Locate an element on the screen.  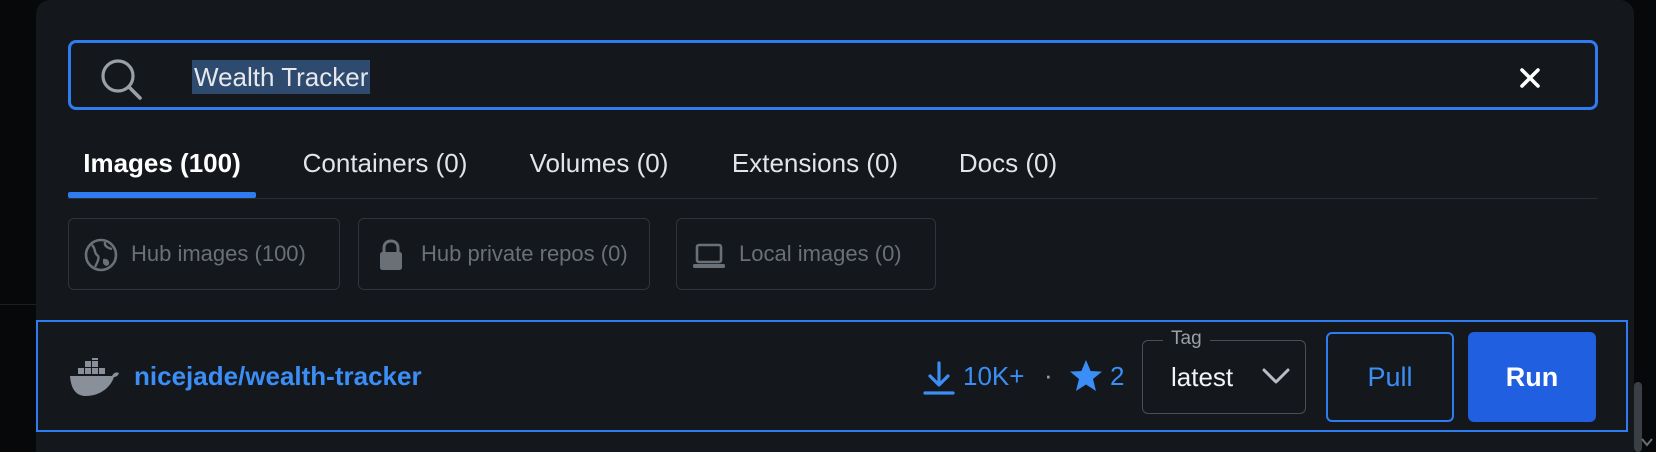
tab-docs: Docs (0) is located at coordinates (1008, 168).